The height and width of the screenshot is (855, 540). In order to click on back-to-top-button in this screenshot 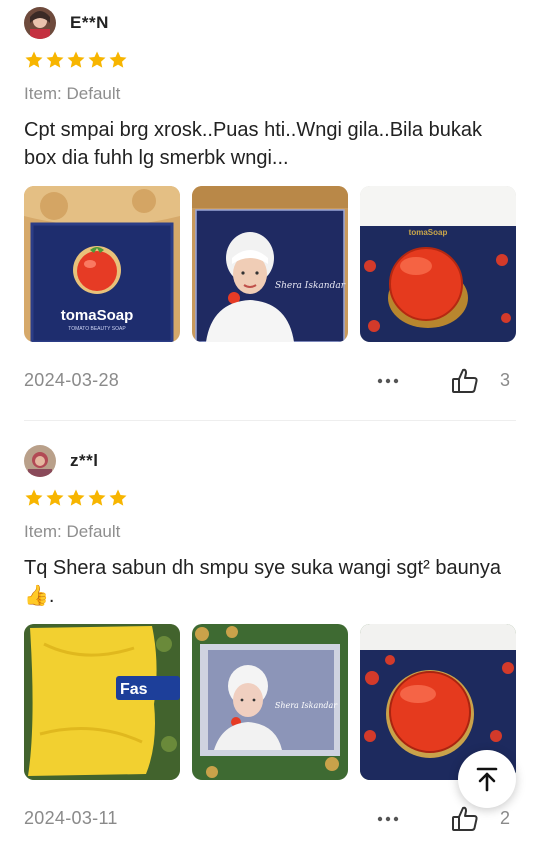, I will do `click(487, 779)`.